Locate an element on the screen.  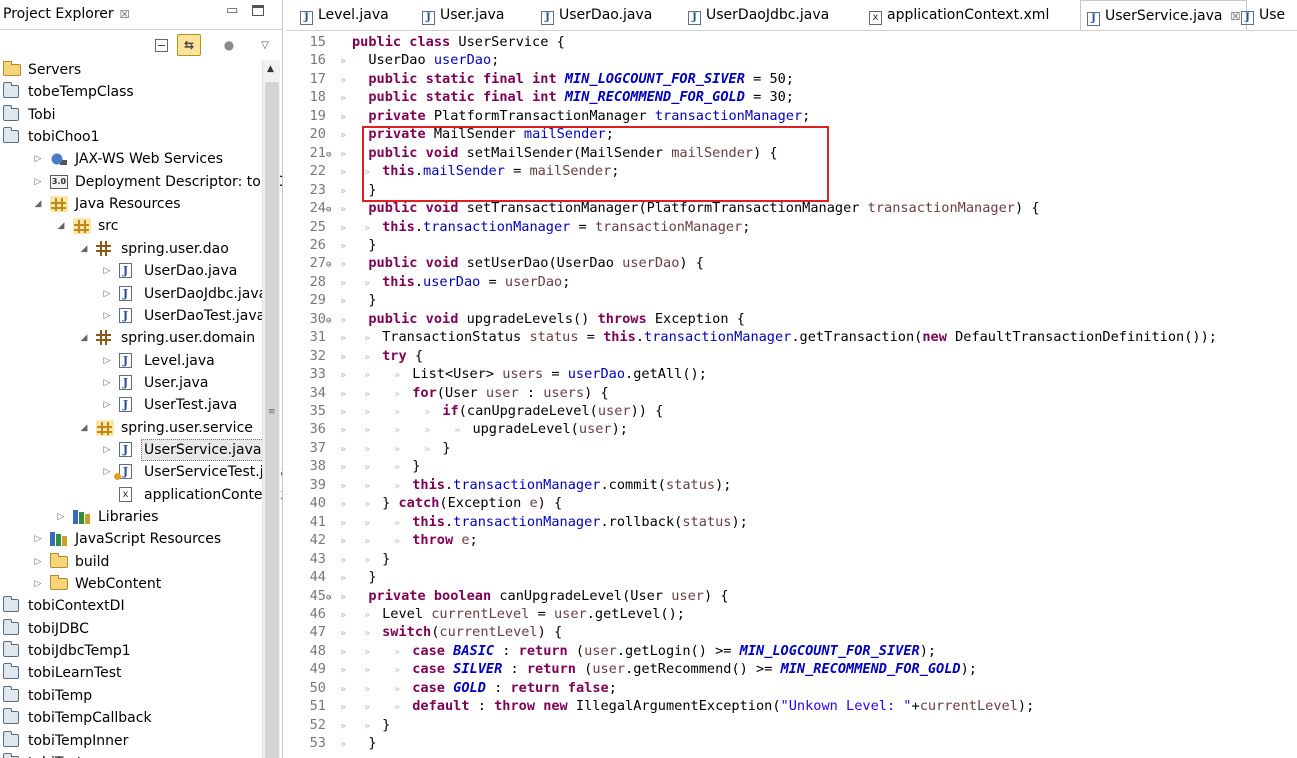
tree-item-label: UserService.java is located at coordinates (203, 449).